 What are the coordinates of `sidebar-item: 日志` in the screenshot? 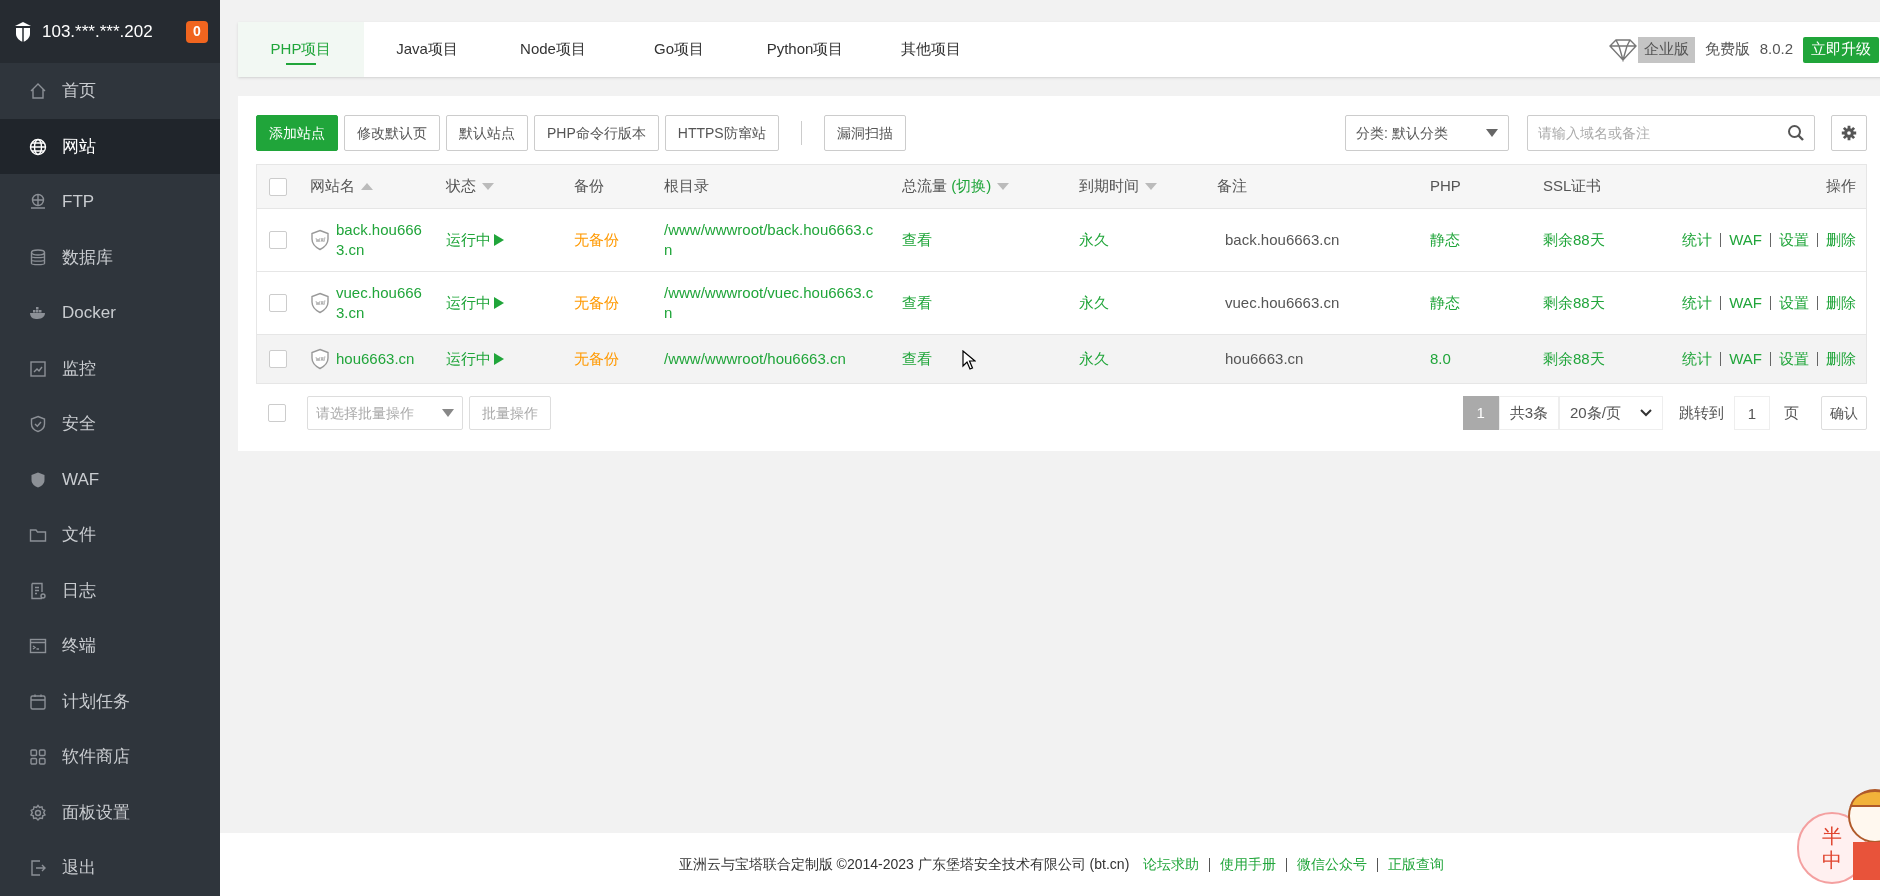 It's located at (110, 590).